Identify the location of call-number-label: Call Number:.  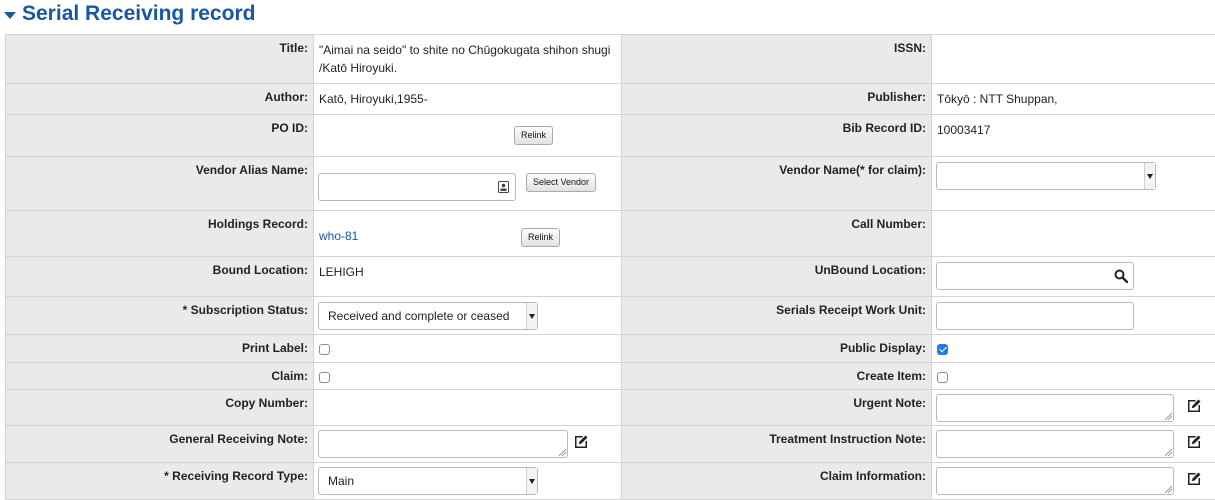
(777, 234).